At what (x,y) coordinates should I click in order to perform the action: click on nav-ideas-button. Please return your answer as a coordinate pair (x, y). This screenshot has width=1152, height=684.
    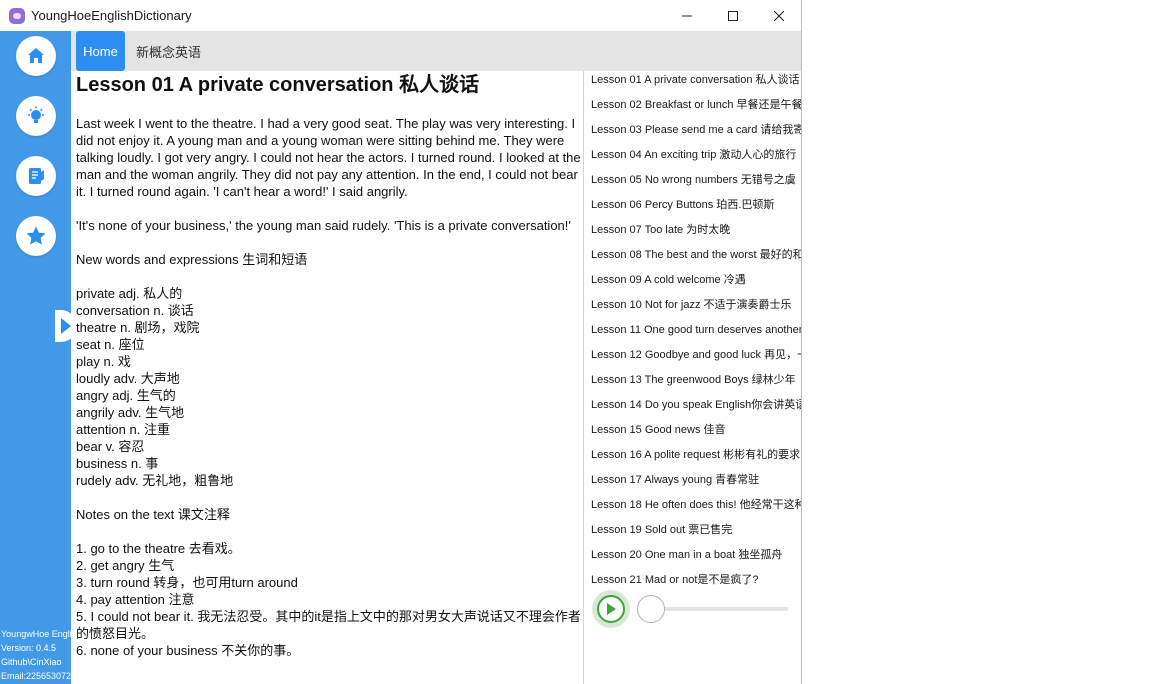
    Looking at the image, I should click on (36, 116).